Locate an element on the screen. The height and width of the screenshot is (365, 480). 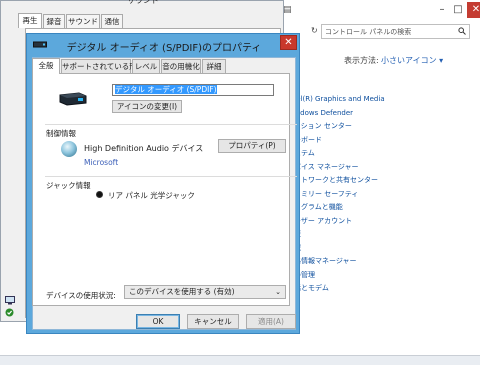
cancel-button: キャンセル is located at coordinates (213, 321).